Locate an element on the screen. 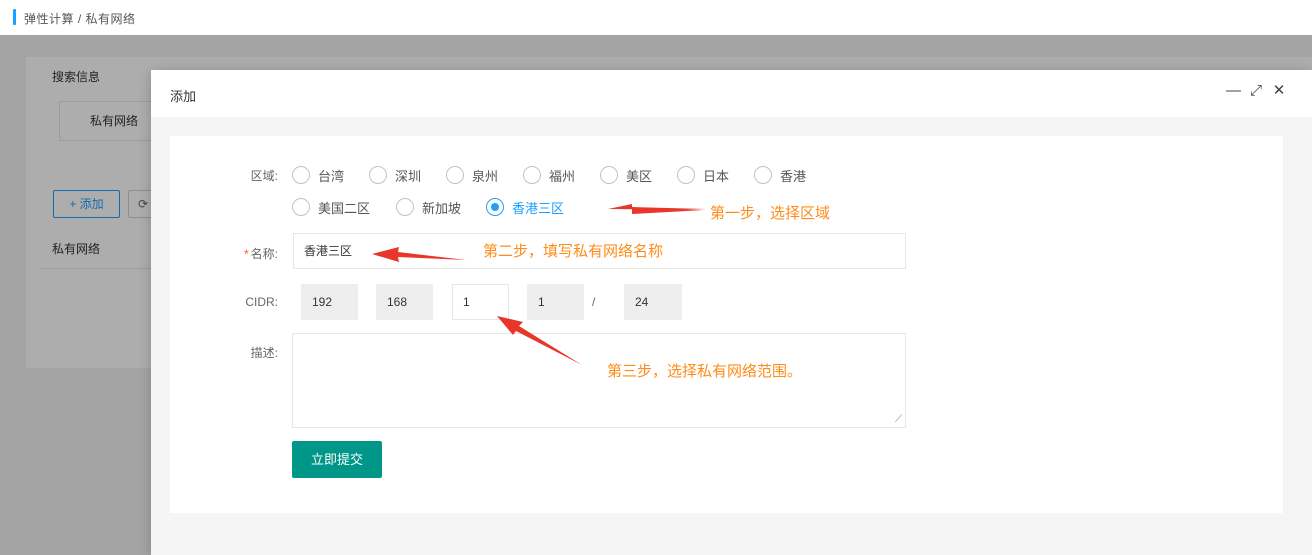  cidr-mask: 24 is located at coordinates (653, 302).